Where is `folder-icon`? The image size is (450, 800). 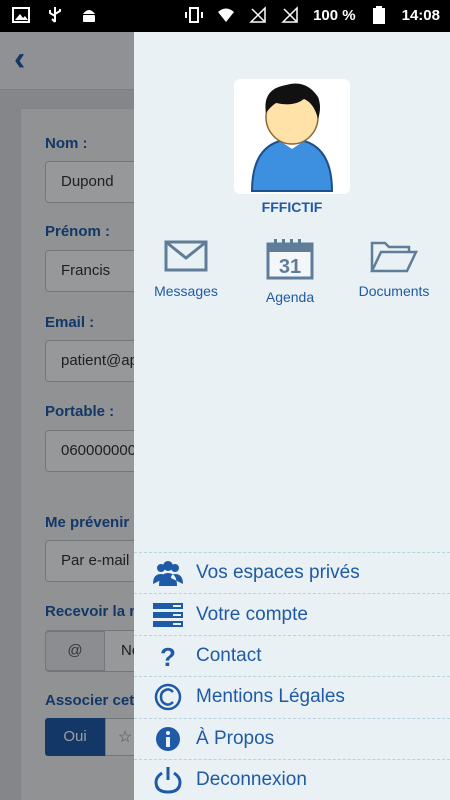
folder-icon is located at coordinates (394, 257).